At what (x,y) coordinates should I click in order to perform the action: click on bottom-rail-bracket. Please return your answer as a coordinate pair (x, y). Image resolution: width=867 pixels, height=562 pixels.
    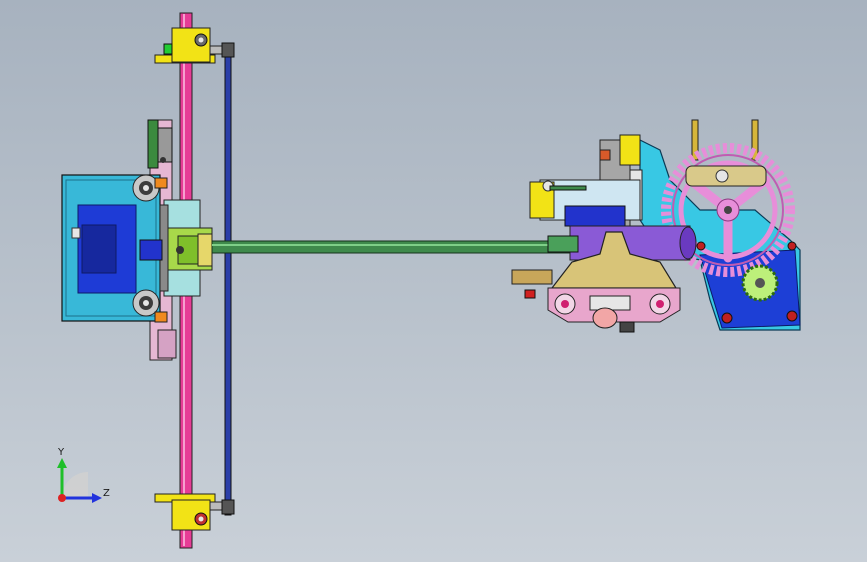
    Looking at the image, I should click on (194, 512).